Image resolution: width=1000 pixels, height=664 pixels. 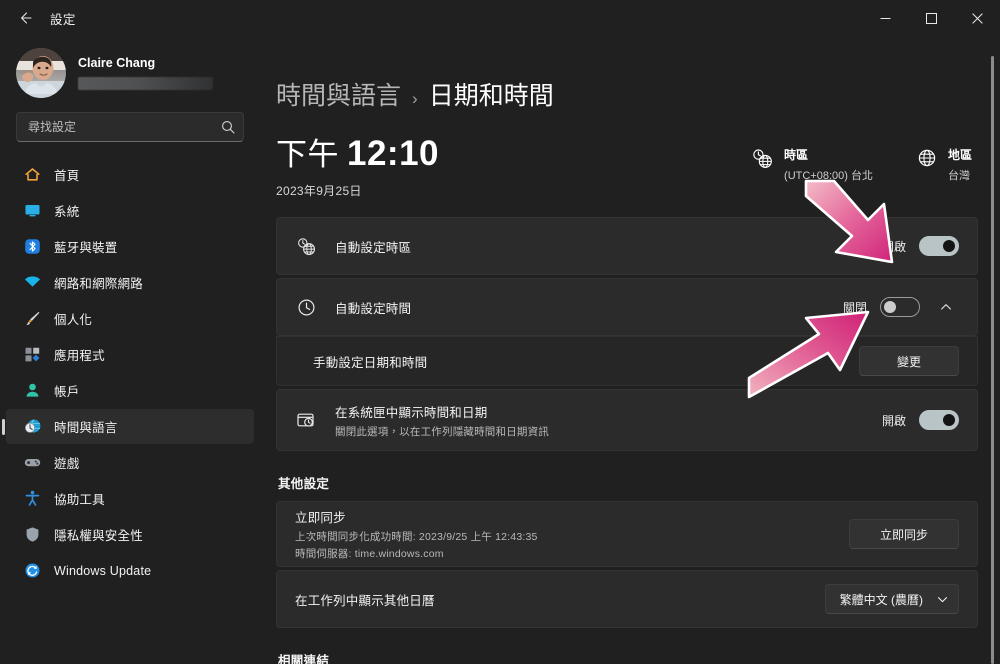 I want to click on extra-calendar-text: 在工作列中顯示其他日曆, so click(x=560, y=599).